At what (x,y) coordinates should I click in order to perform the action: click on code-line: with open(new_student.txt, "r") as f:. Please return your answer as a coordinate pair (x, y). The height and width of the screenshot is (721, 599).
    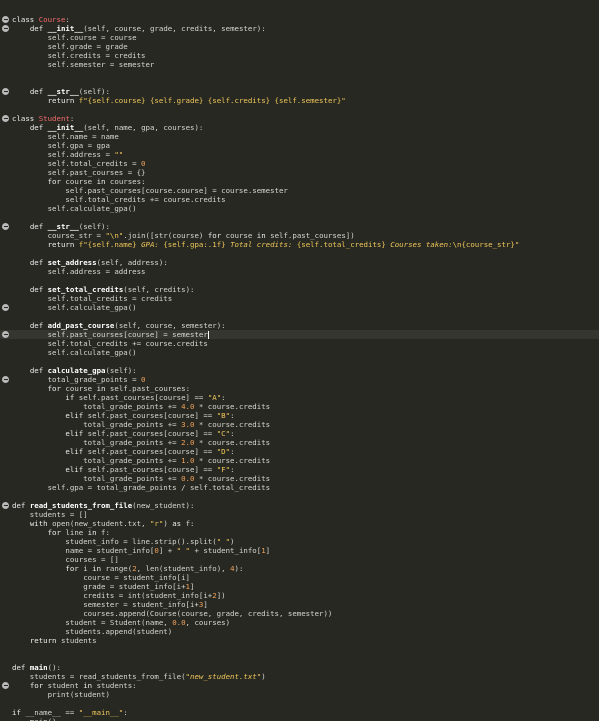
    Looking at the image, I should click on (299, 523).